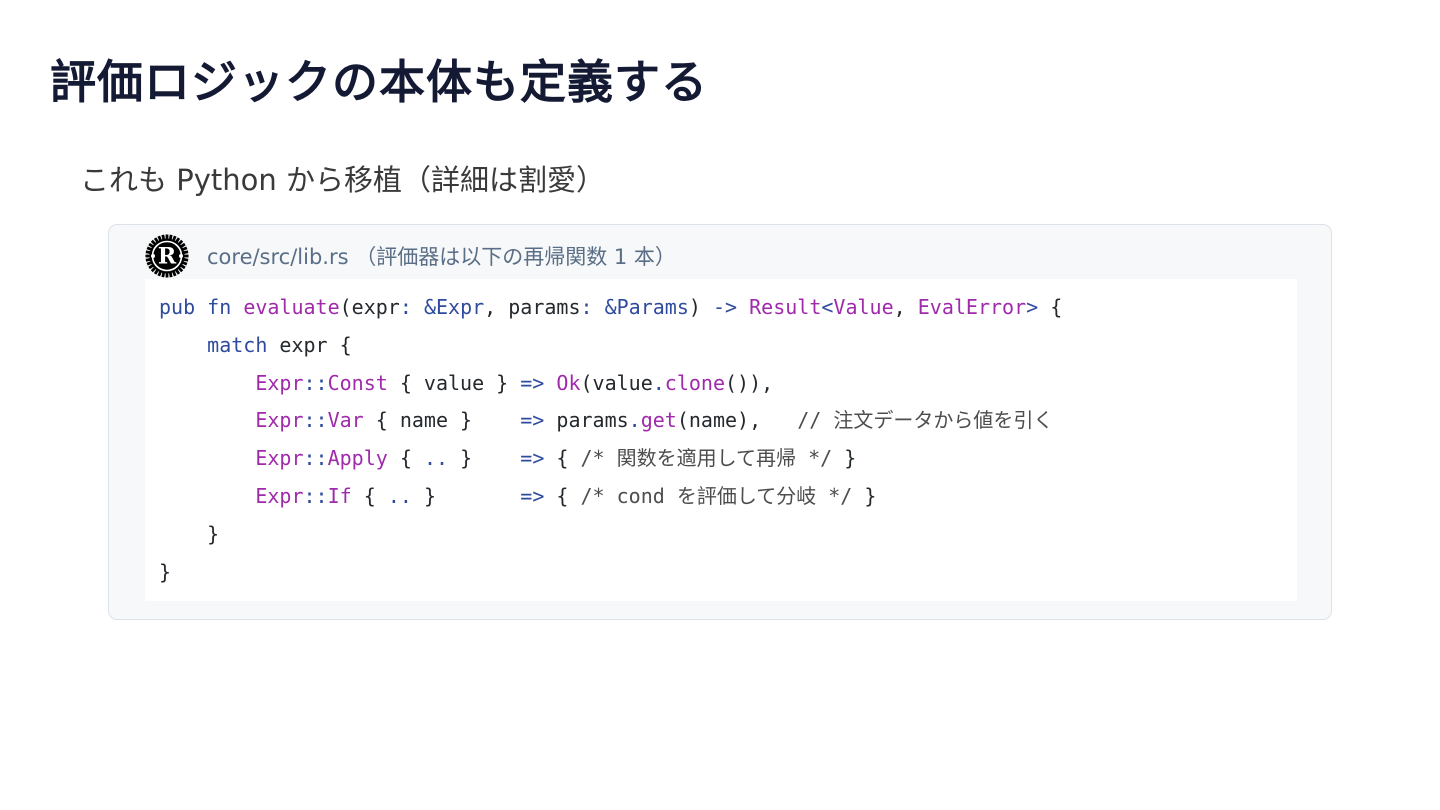  Describe the element at coordinates (827, 307) in the screenshot. I see `code-token: <` at that location.